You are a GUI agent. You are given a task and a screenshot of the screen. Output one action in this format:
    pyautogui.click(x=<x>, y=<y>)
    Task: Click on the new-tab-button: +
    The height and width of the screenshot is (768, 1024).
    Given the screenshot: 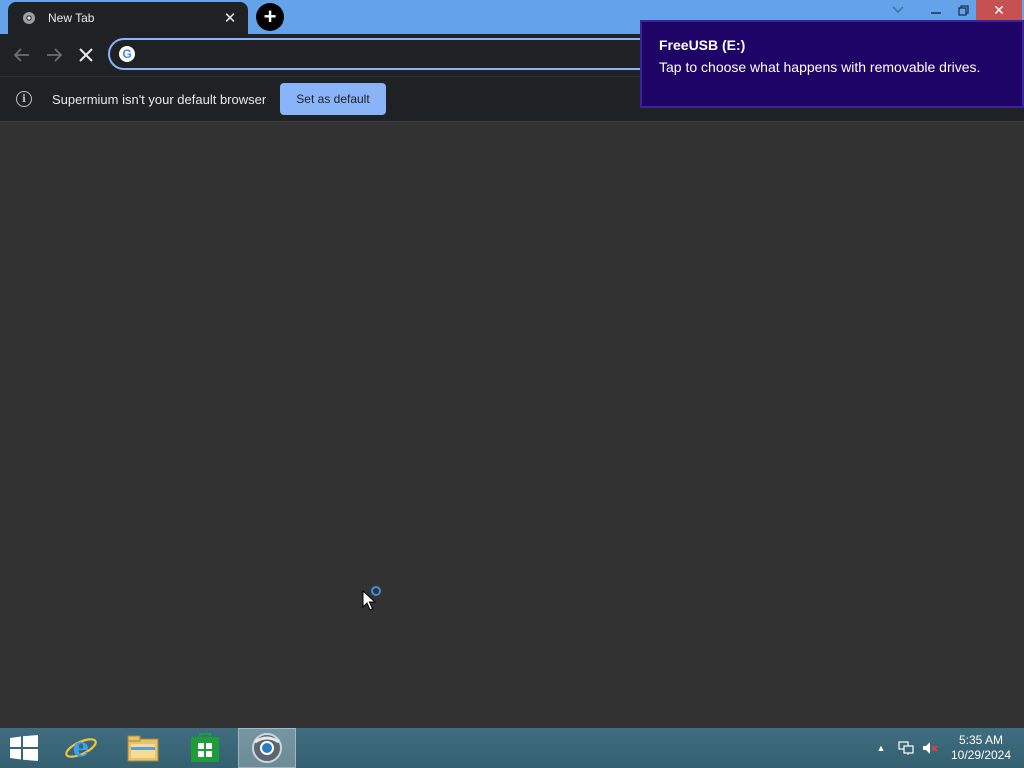 What is the action you would take?
    pyautogui.click(x=270, y=17)
    